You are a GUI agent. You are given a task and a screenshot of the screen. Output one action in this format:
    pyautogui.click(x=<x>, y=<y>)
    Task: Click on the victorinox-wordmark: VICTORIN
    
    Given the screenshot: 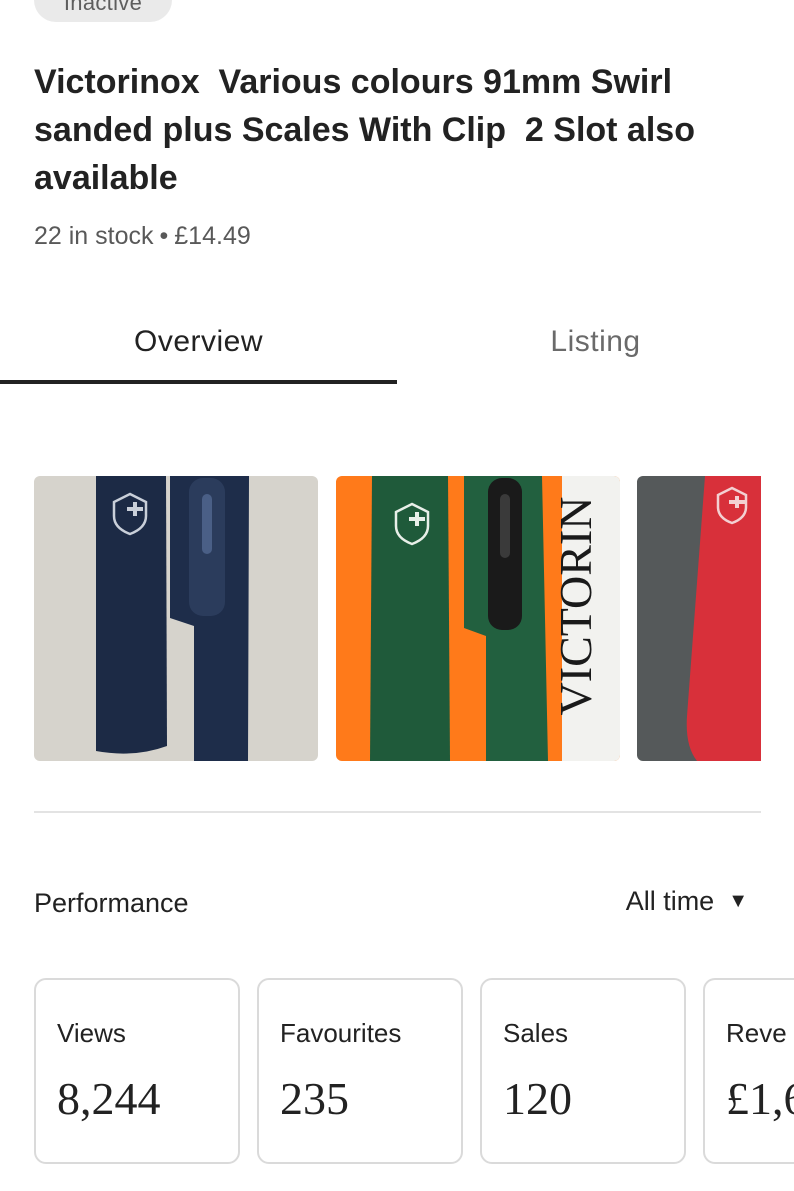 What is the action you would take?
    pyautogui.click(x=575, y=606)
    